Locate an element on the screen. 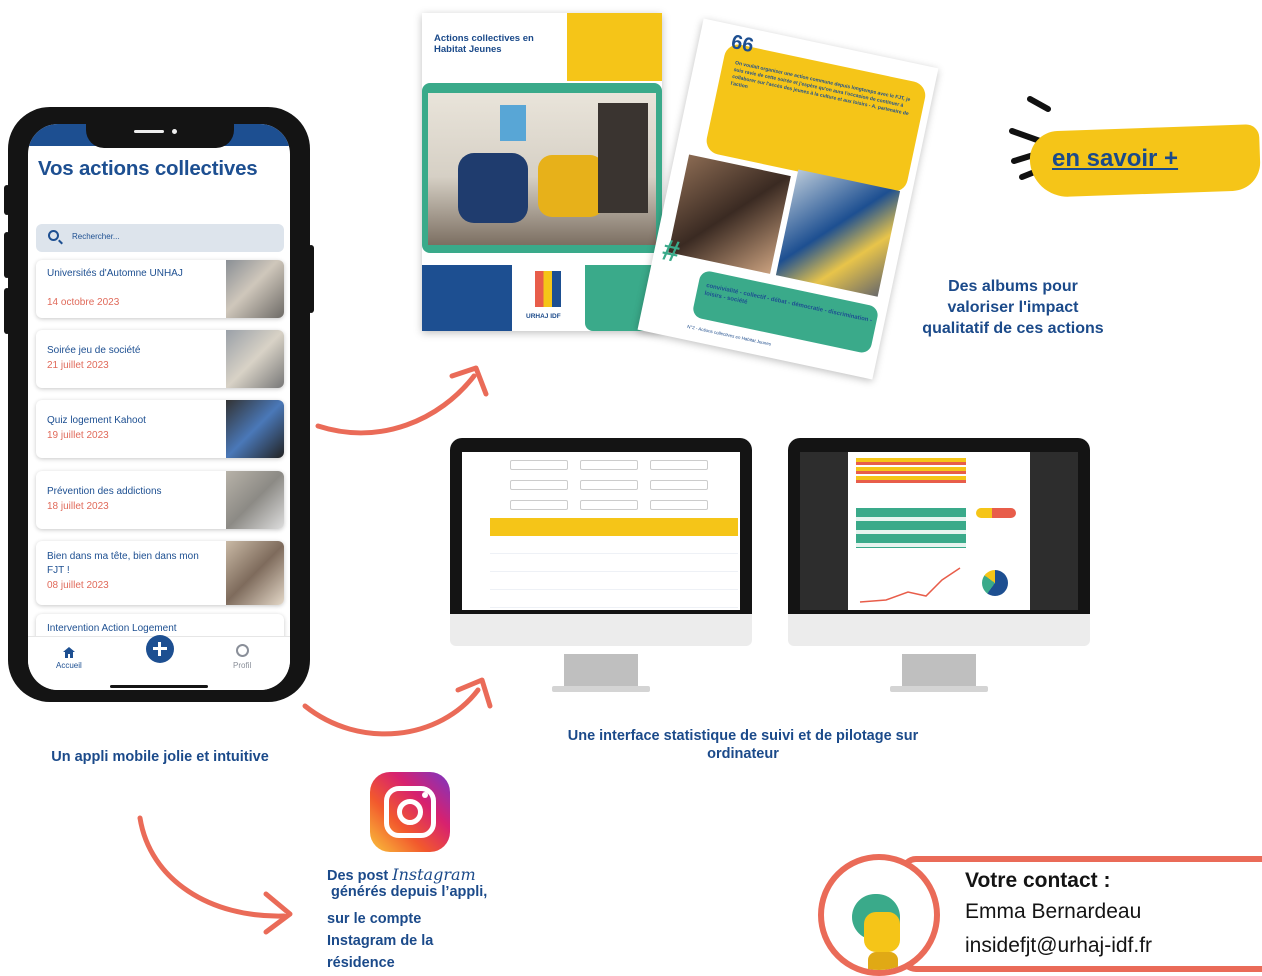  insta-caption-line3: sur le compte is located at coordinates (374, 919).